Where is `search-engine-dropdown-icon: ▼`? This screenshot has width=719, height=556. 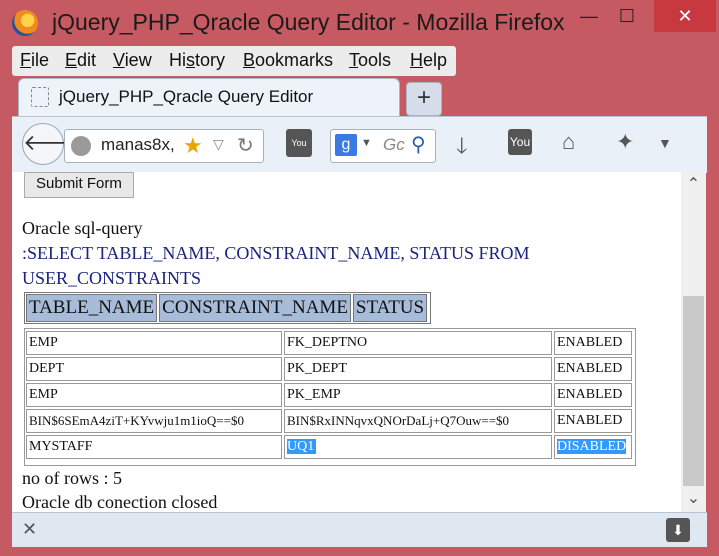 search-engine-dropdown-icon: ▼ is located at coordinates (366, 143).